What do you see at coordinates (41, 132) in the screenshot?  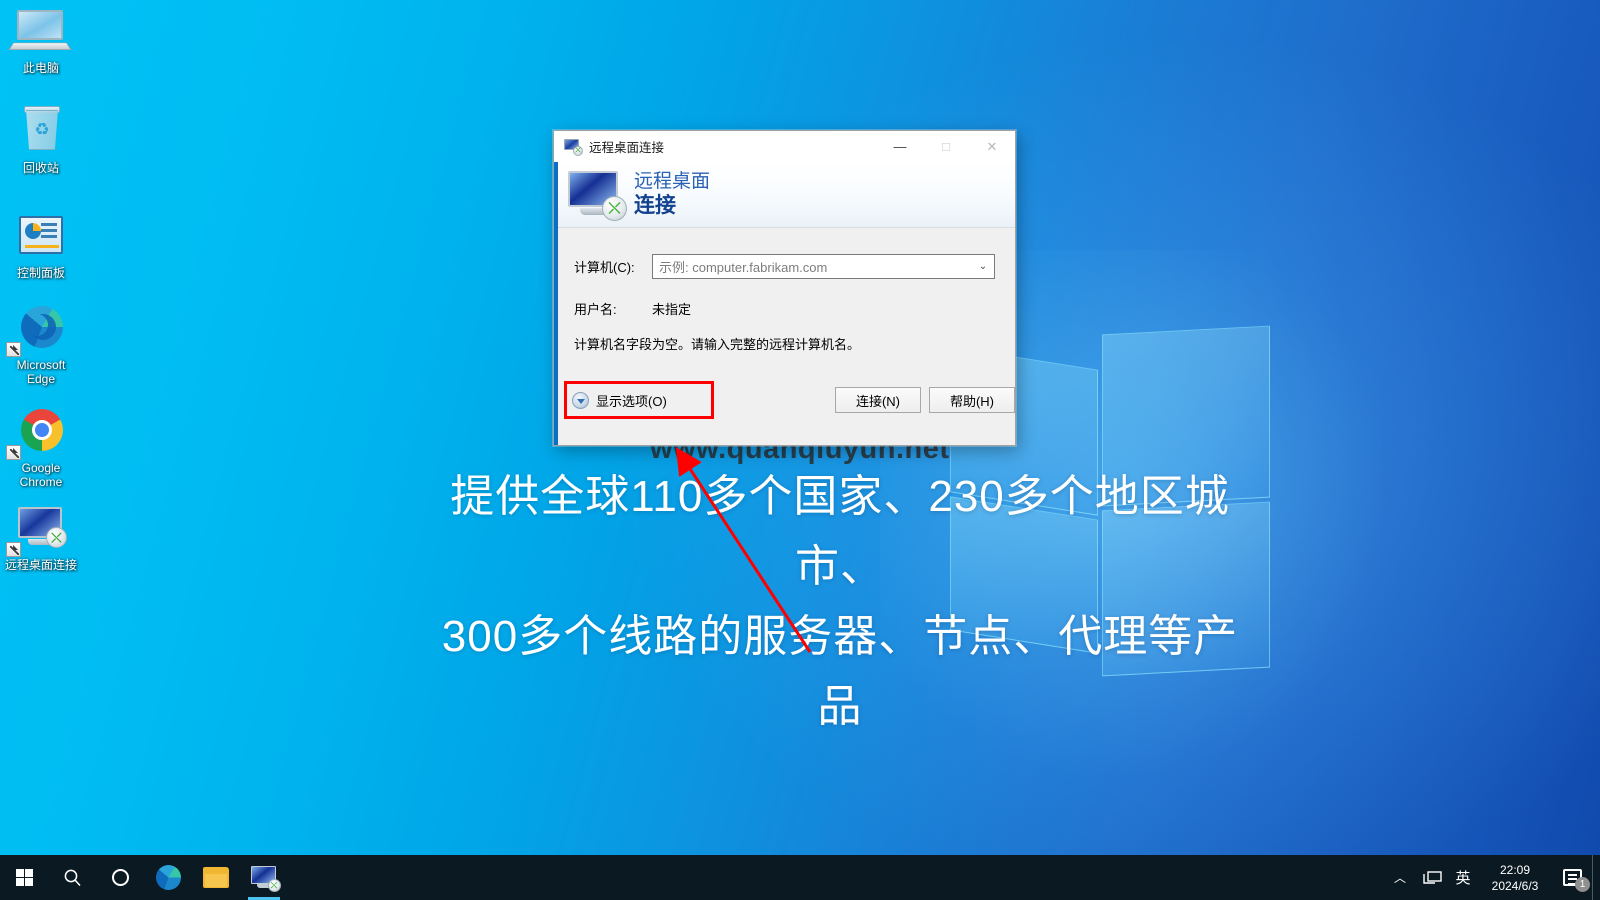 I see `recycle-bin-icon: ♻` at bounding box center [41, 132].